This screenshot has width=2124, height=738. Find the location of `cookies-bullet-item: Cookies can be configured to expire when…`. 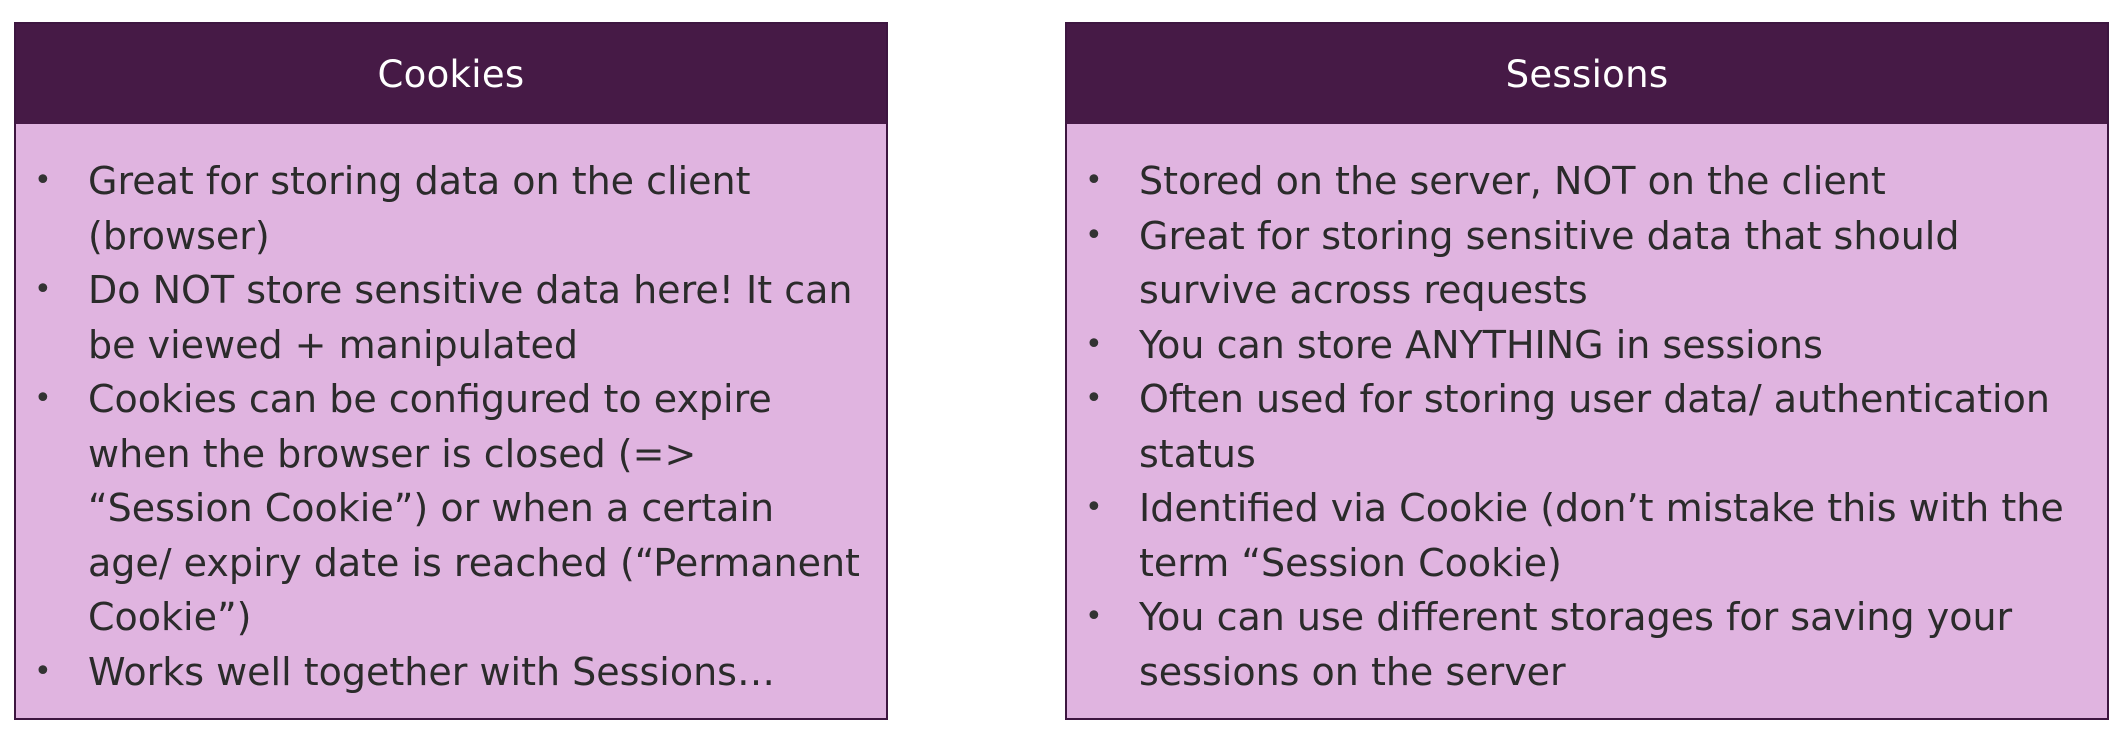

cookies-bullet-item: Cookies can be configured to expire when… is located at coordinates (441, 508).